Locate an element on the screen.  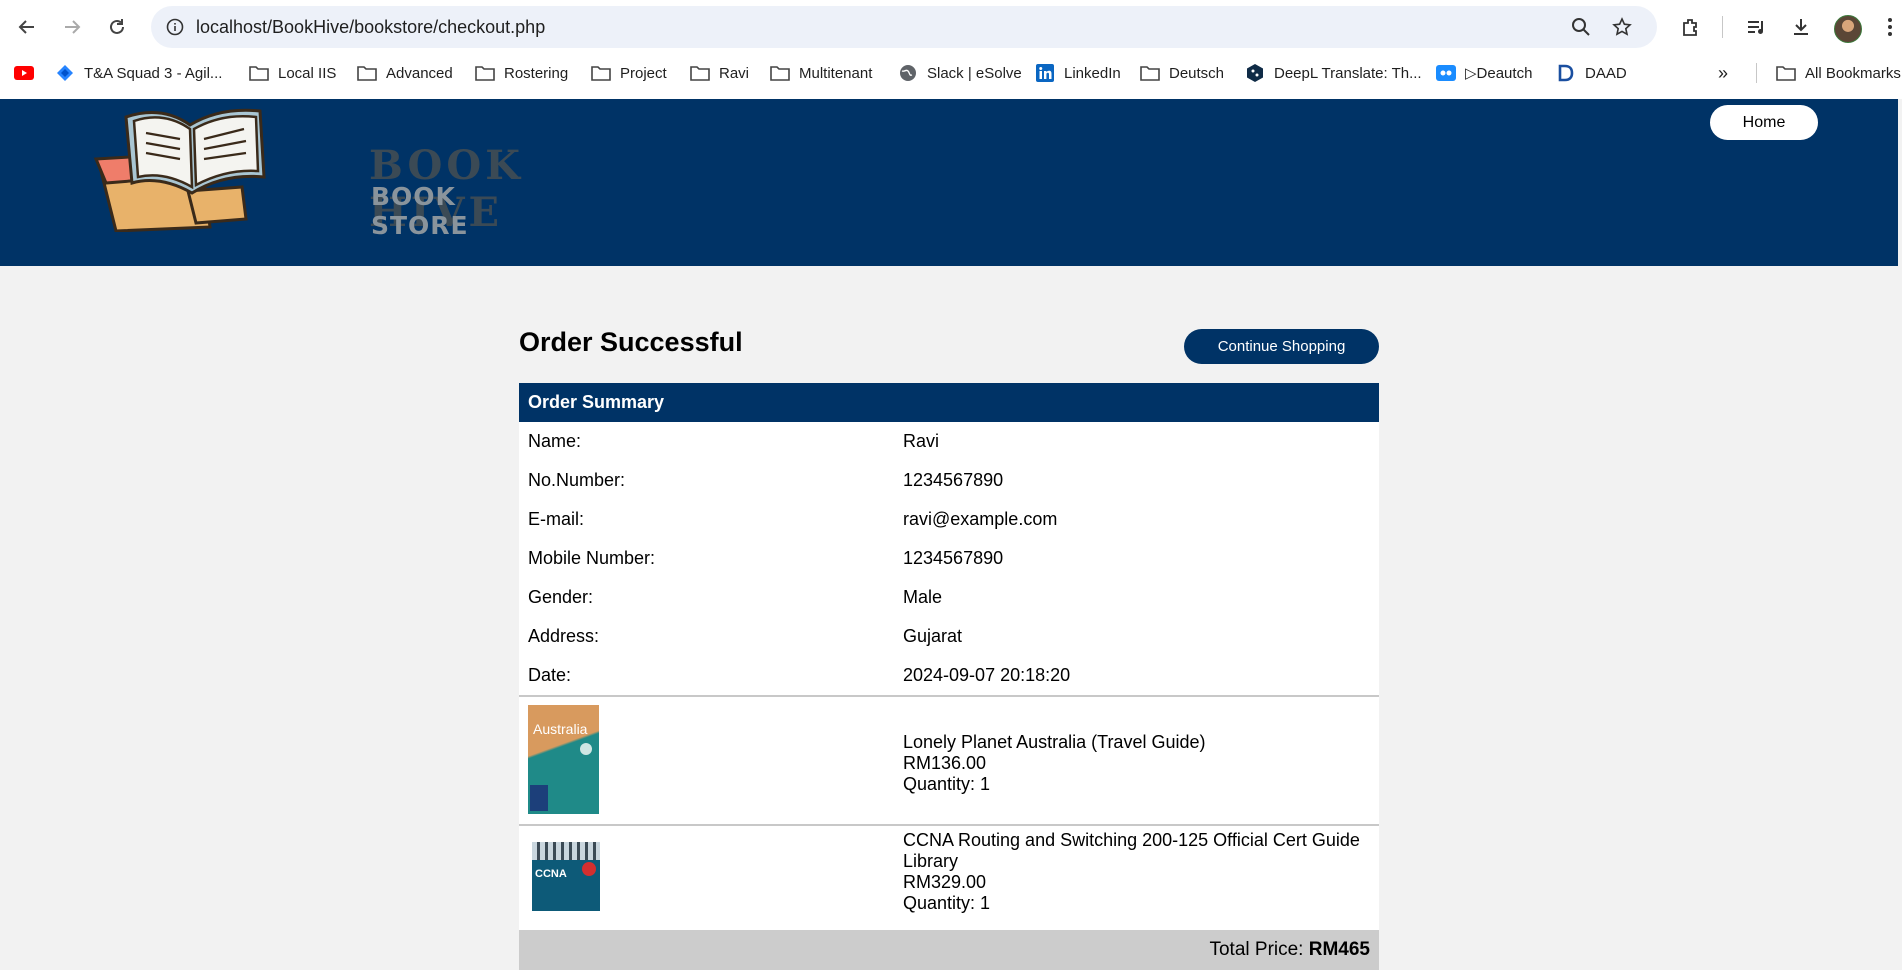
cover-seal-icon is located at coordinates (589, 869).